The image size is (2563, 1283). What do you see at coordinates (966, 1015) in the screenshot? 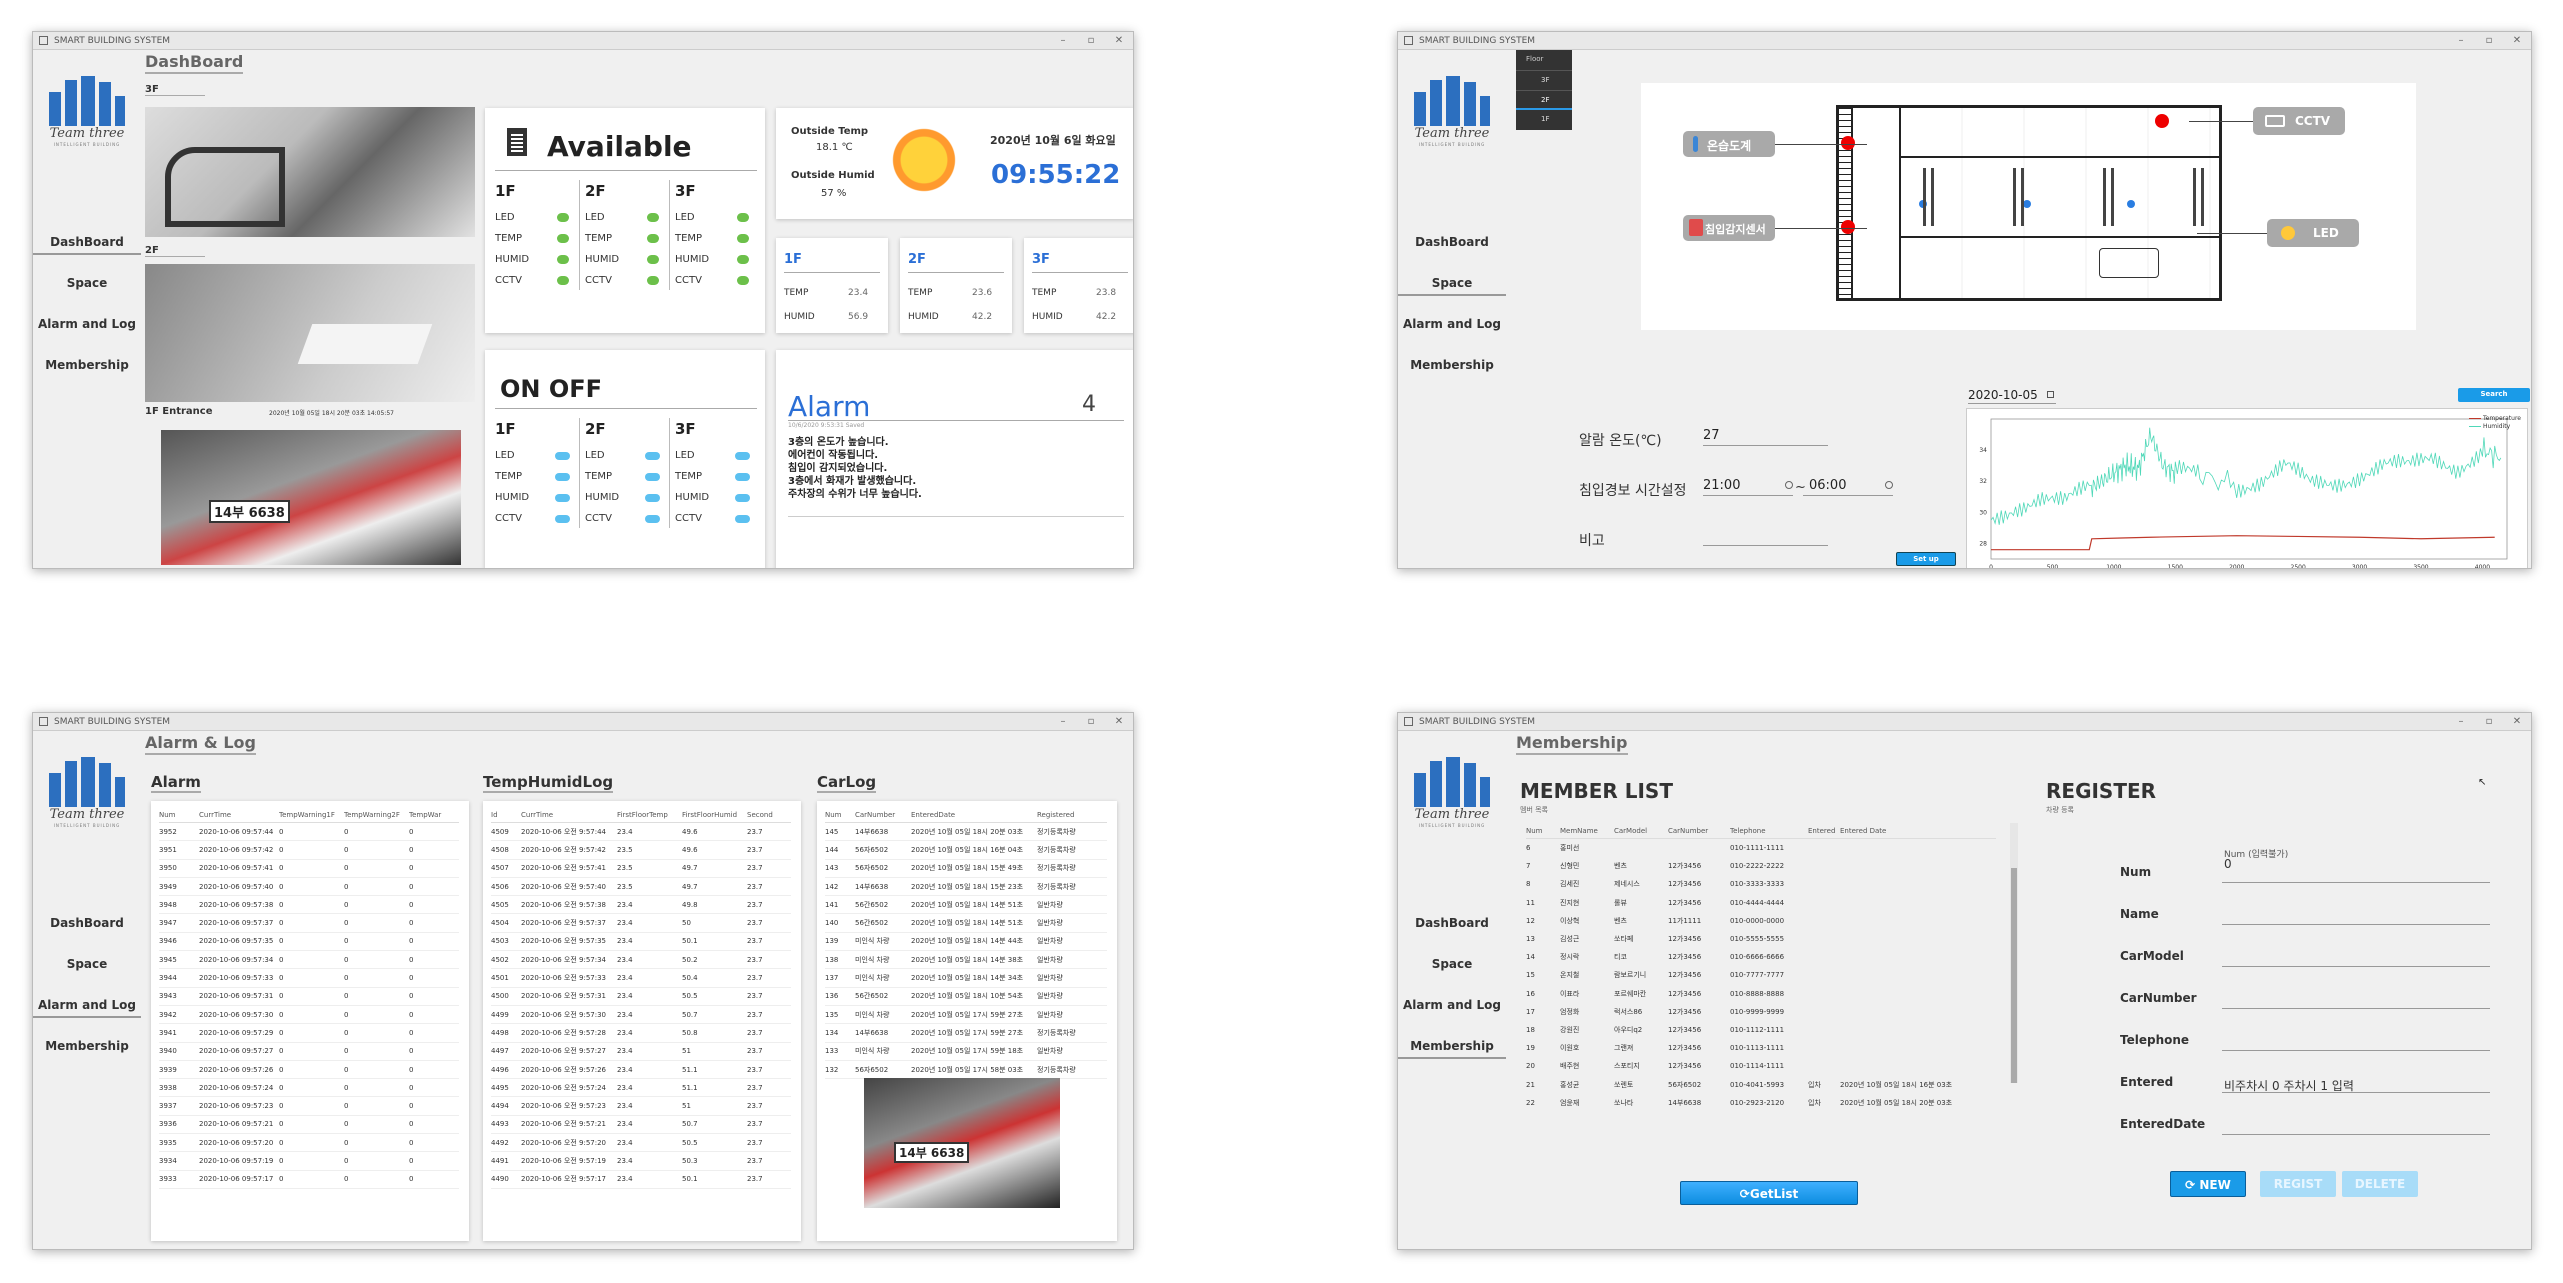
I see `car-row: 135 미인식 차량 2020년 10월 05일 17시 59분 27초 일반차량` at bounding box center [966, 1015].